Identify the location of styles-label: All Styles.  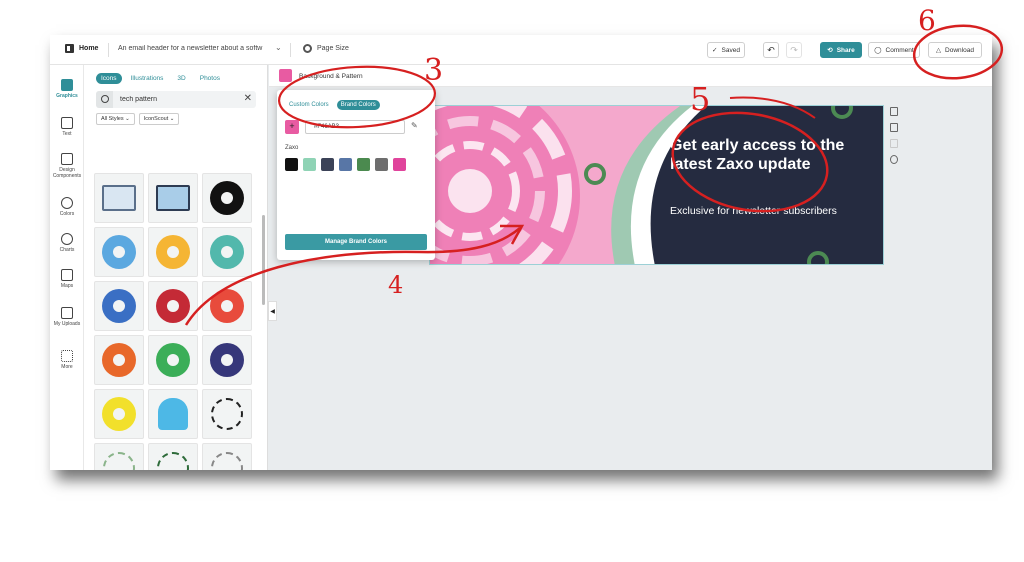
(112, 119).